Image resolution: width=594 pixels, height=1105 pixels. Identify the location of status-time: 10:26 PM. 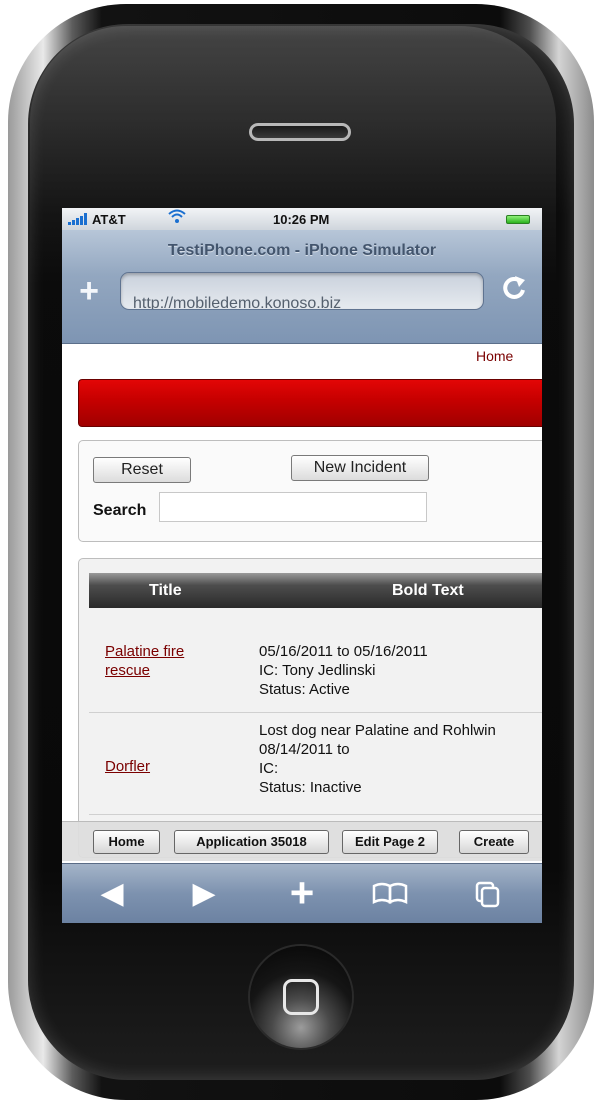
(301, 219).